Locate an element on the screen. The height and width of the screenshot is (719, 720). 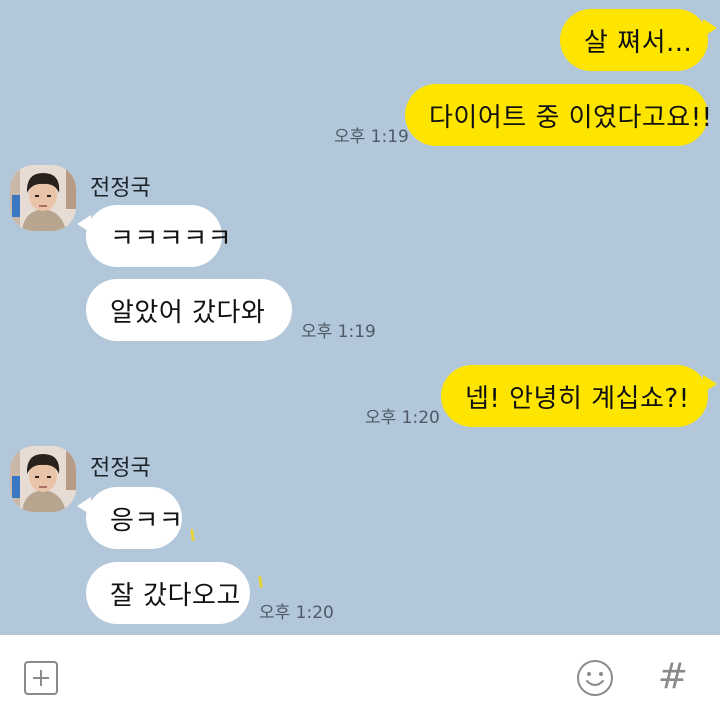
my-message-bubble: 다이어트 중 이였다고요!! is located at coordinates (558, 115).